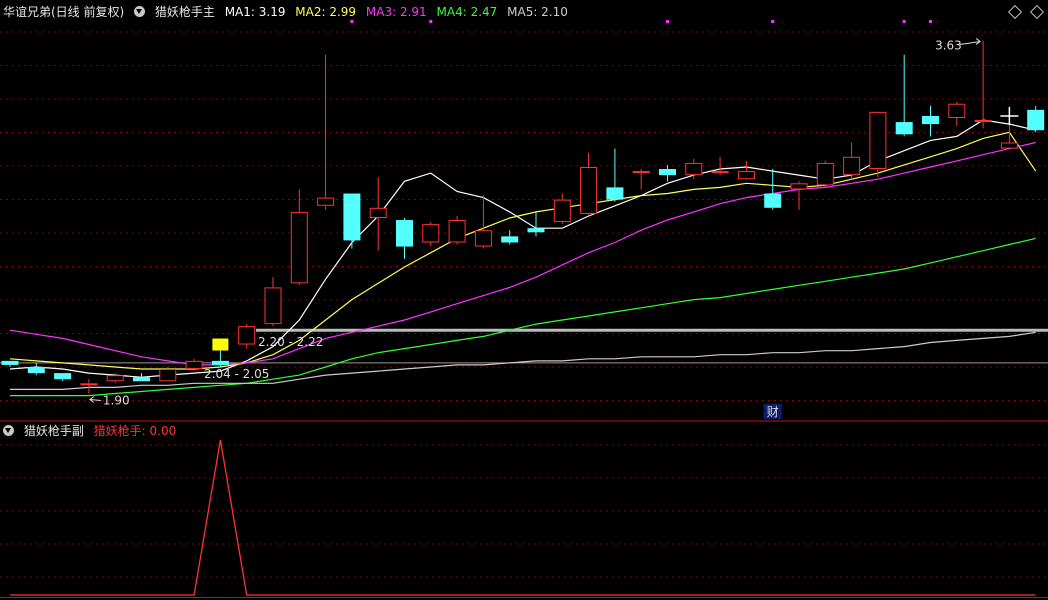 This screenshot has height=600, width=1048. What do you see at coordinates (326, 12) in the screenshot?
I see `ma2-label: MA2: 2.99` at bounding box center [326, 12].